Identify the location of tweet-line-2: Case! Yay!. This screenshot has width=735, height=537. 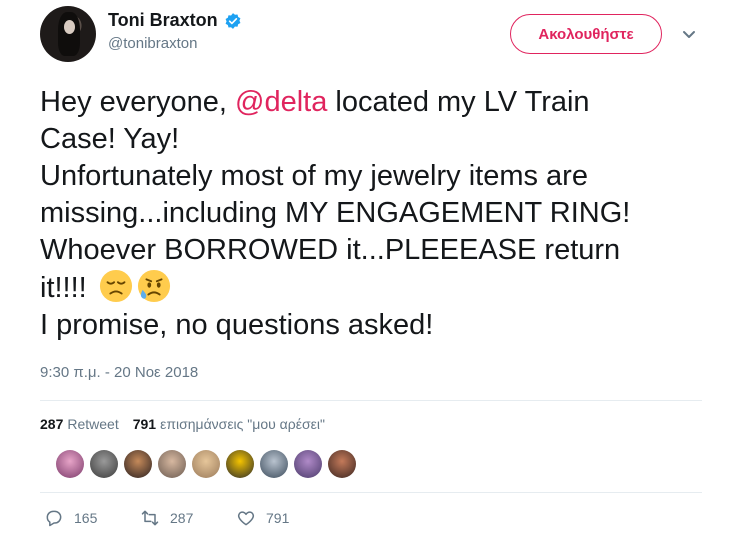
(110, 139).